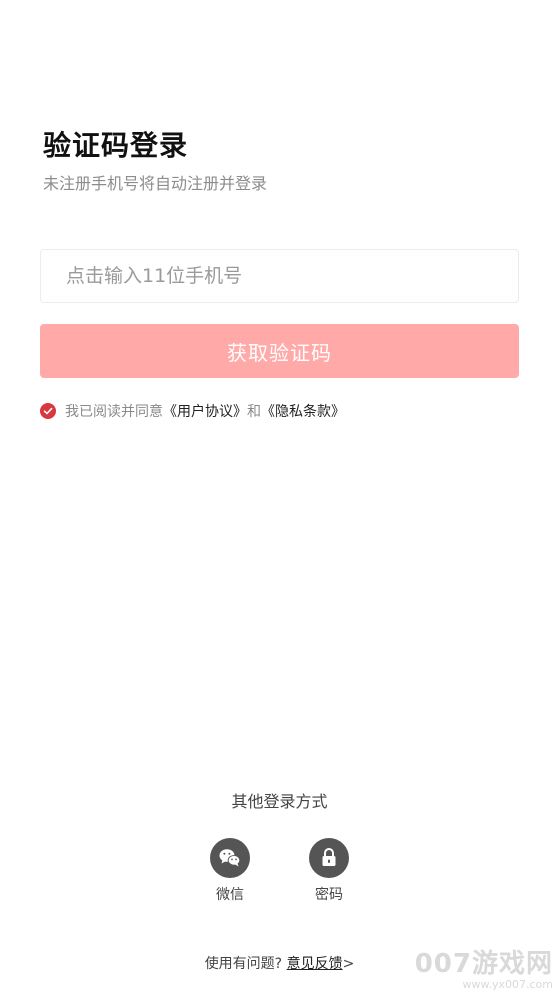  Describe the element at coordinates (245, 964) in the screenshot. I see `feedback-question: 使用有问题?` at that location.